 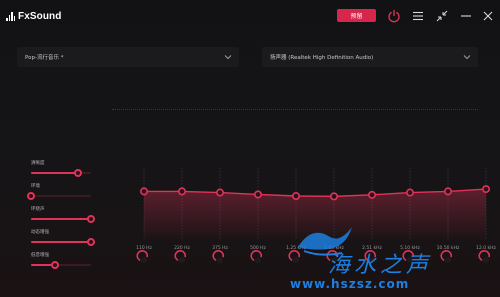 What do you see at coordinates (258, 248) in the screenshot?
I see `eq-band-label: 500 Hz` at bounding box center [258, 248].